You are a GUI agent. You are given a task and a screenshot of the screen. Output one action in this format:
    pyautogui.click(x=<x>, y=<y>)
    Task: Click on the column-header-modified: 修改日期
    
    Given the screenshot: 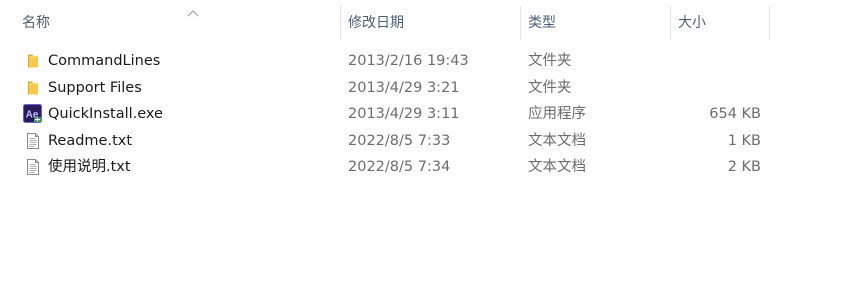 What is the action you would take?
    pyautogui.click(x=431, y=23)
    